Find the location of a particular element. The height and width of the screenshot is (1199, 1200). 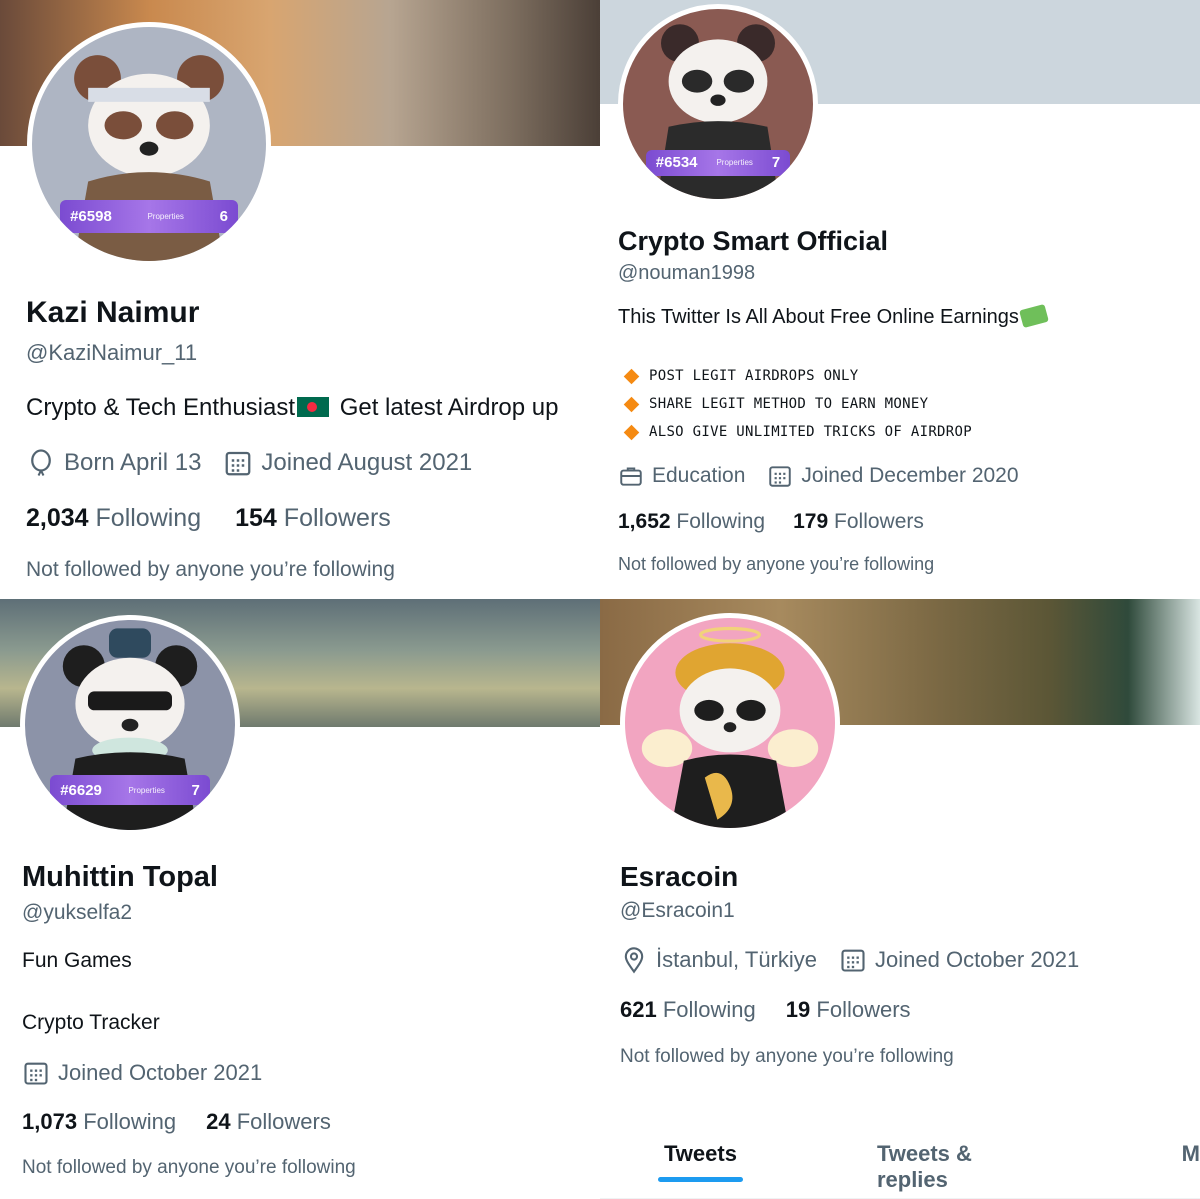

follow-stats: 621 Following 19 Followers is located at coordinates (782, 1010).